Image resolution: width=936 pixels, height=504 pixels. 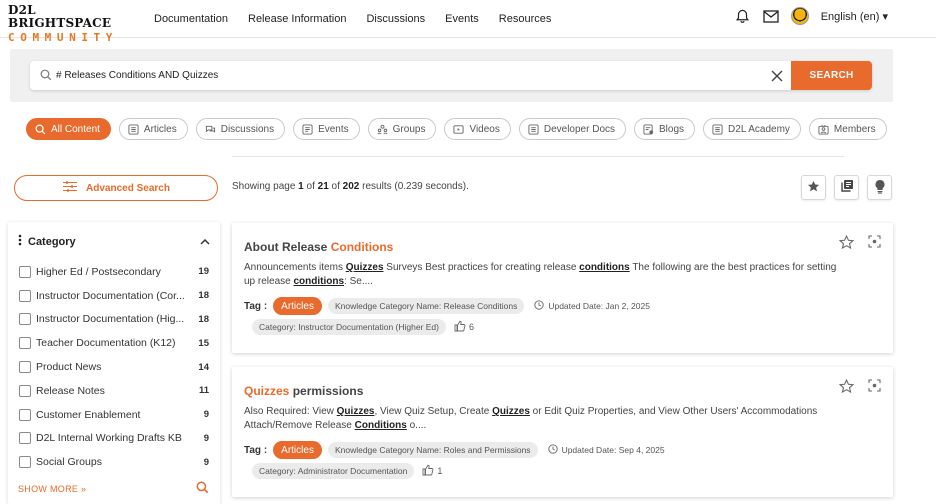 I want to click on blog-icon, so click(x=648, y=129).